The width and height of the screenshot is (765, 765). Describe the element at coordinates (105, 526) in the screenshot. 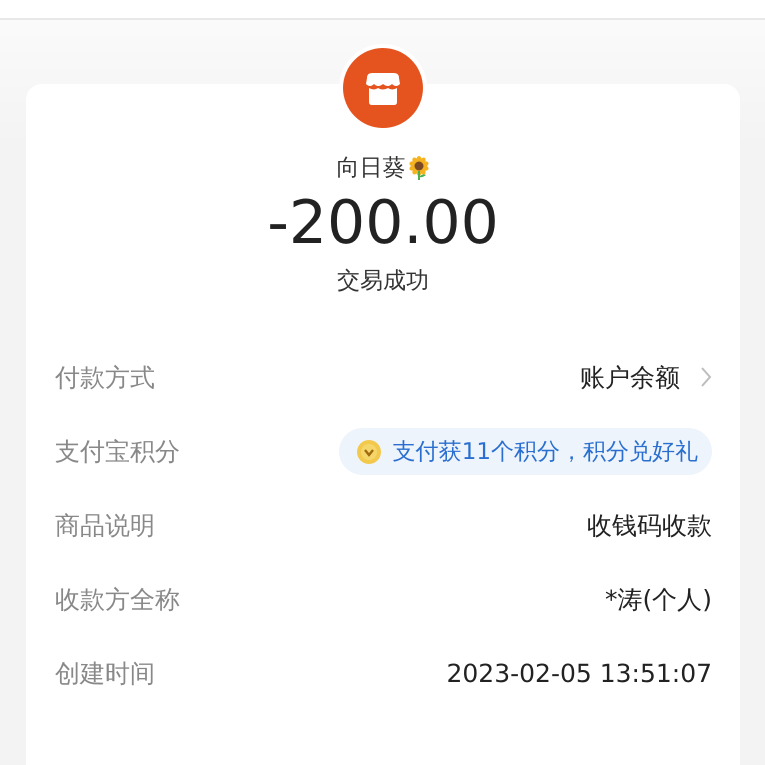

I see `row-label: 商品说明` at that location.